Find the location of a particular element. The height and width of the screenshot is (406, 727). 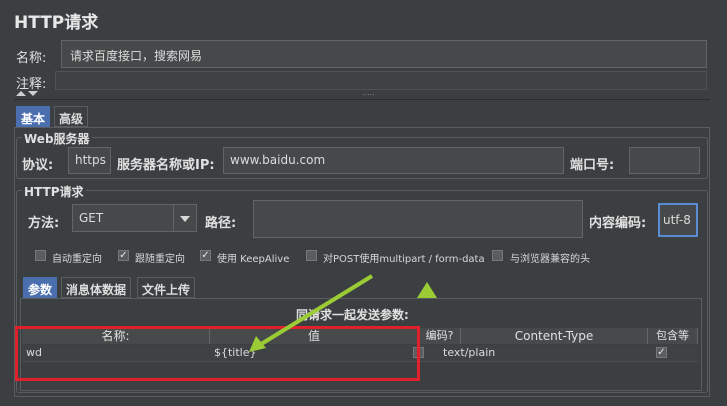

encoding-input: utf-8 is located at coordinates (678, 220).